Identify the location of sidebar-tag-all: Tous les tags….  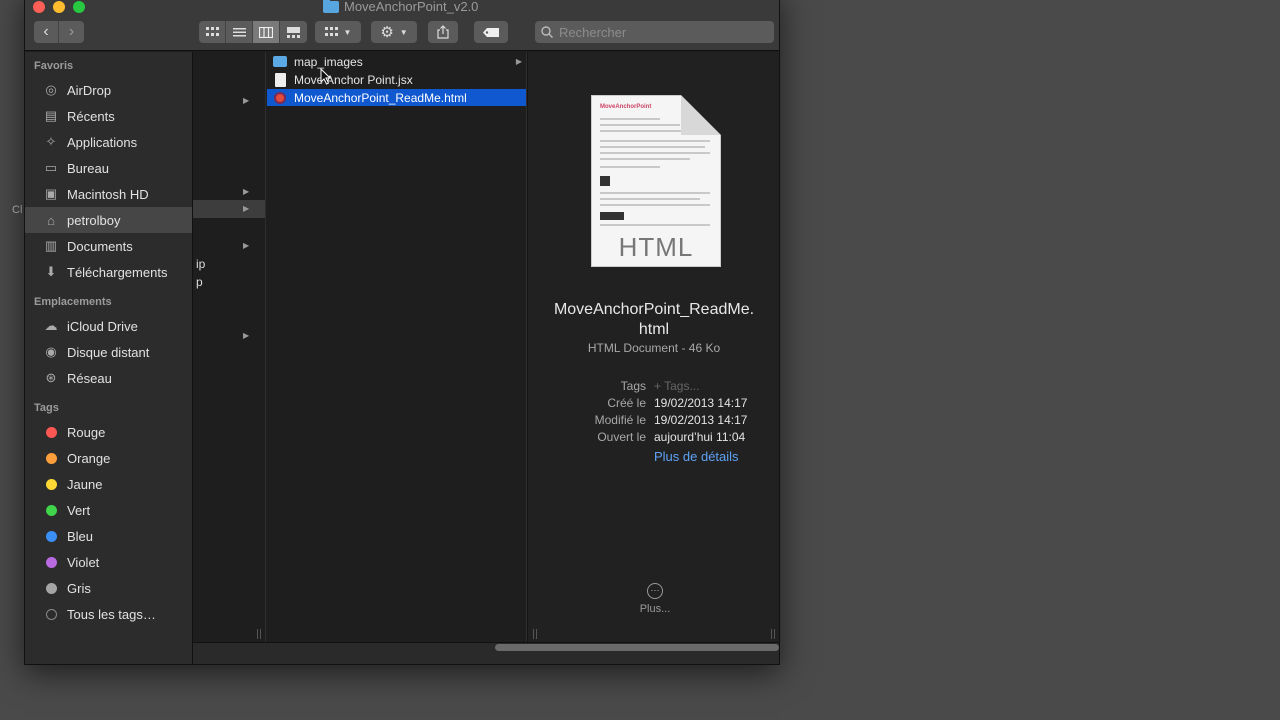
(108, 614).